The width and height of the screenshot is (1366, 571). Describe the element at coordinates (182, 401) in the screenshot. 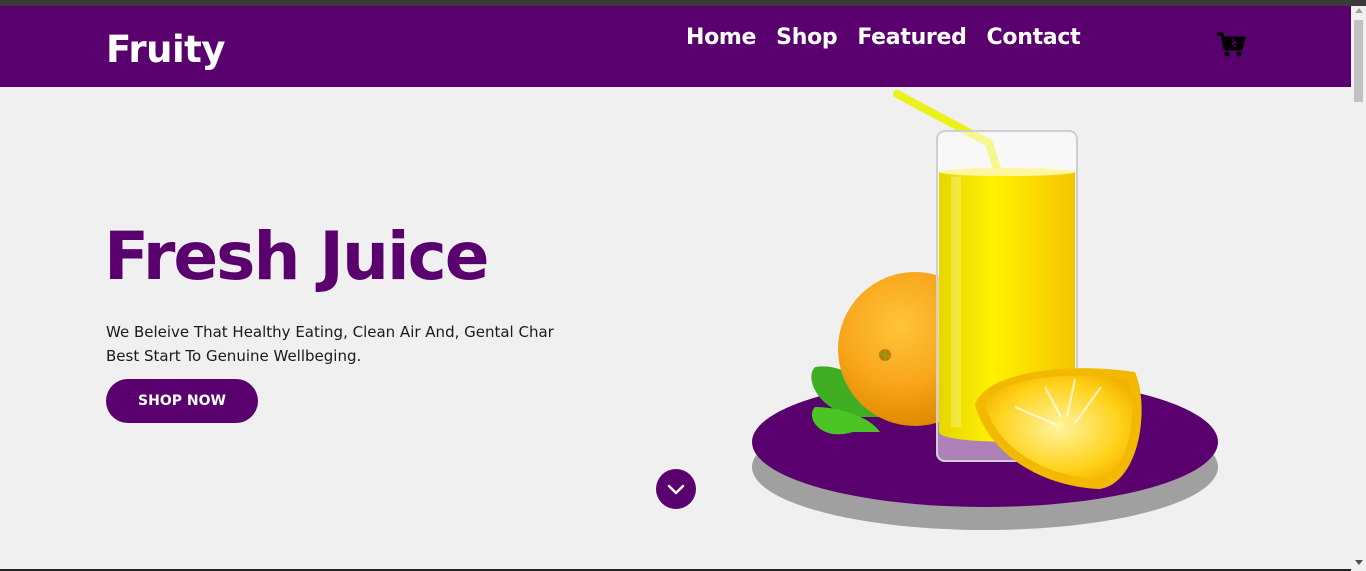

I see `shop-now-button: SHOP NOW` at that location.